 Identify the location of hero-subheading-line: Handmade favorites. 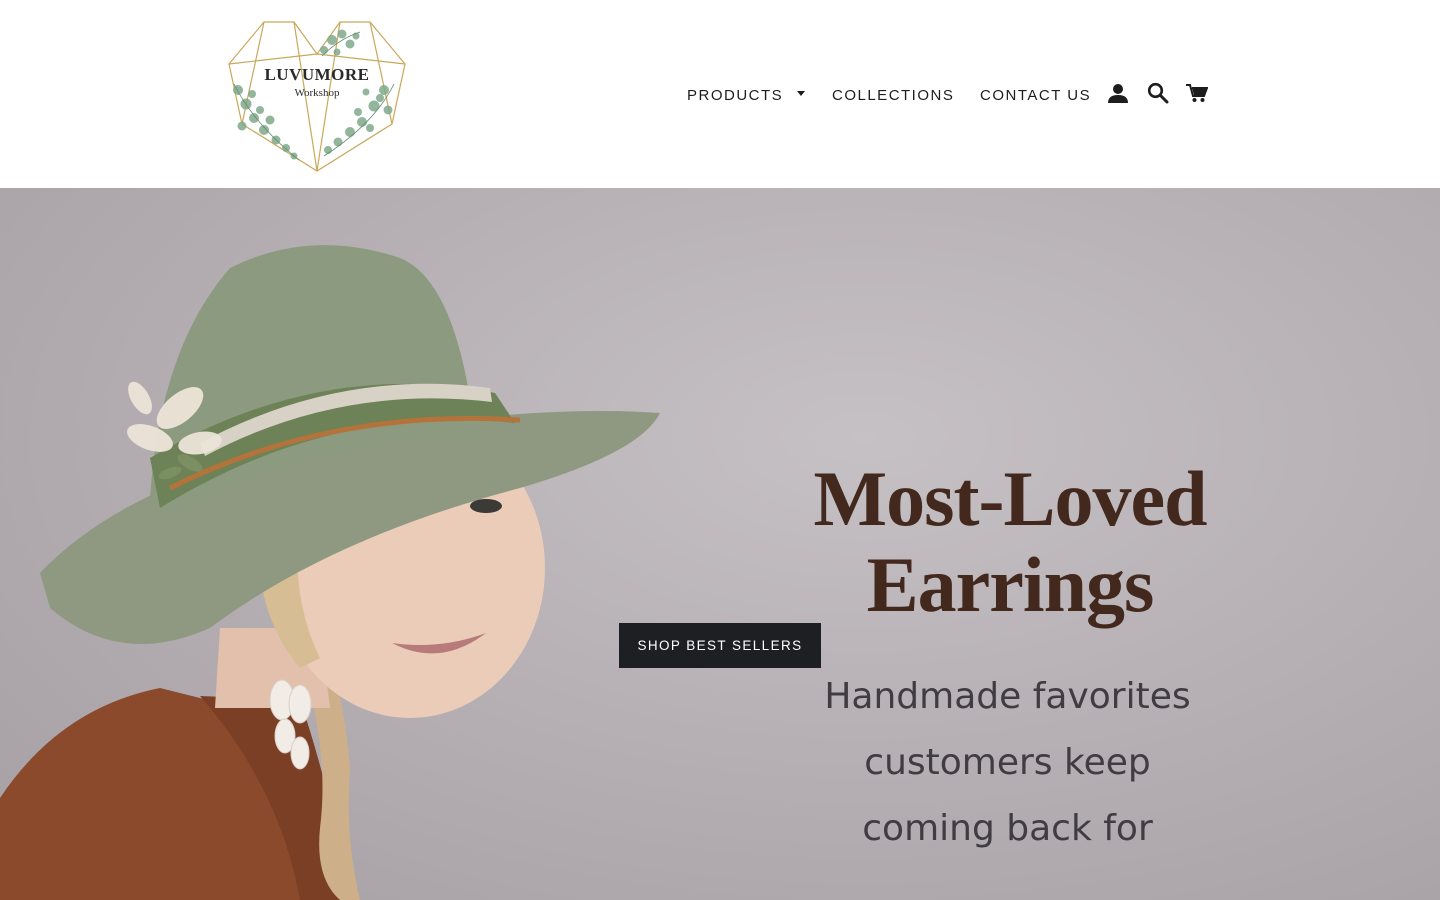
(1007, 696).